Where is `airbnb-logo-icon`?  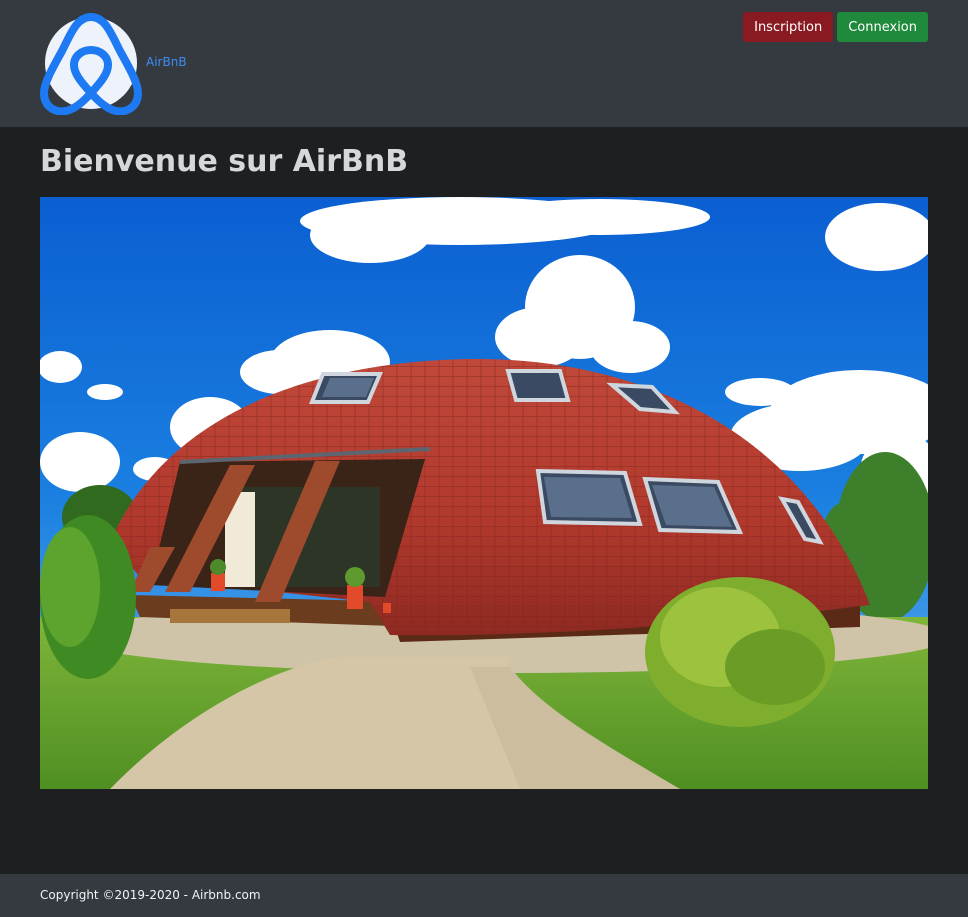
airbnb-logo-icon is located at coordinates (91, 64).